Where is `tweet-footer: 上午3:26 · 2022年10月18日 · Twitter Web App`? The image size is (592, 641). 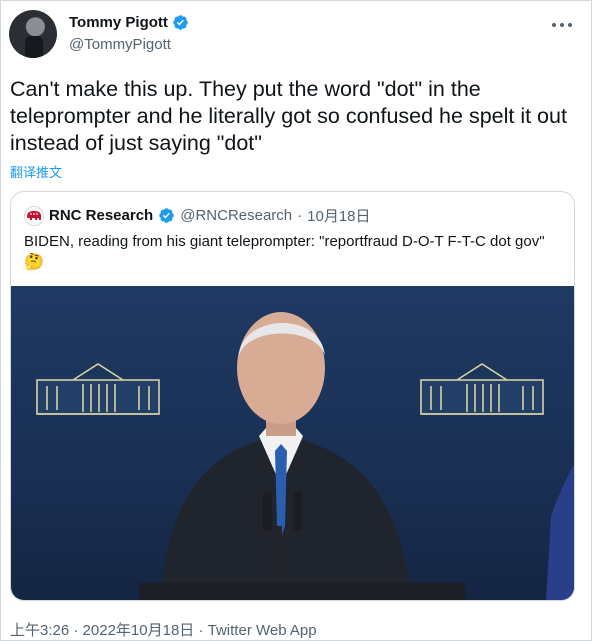
tweet-footer: 上午3:26 · 2022年10月18日 · Twitter Web App is located at coordinates (163, 629).